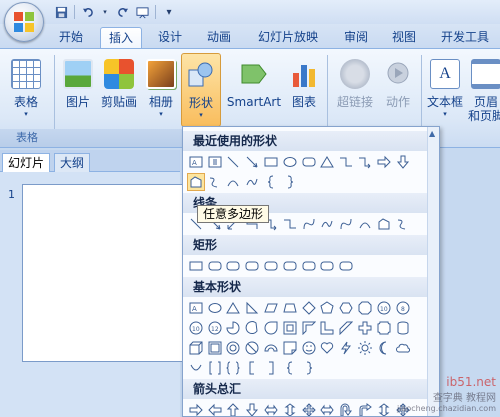 Image resolution: width=500 pixels, height=417 pixels. What do you see at coordinates (290, 328) in the screenshot?
I see `frame-shape-icon` at bounding box center [290, 328].